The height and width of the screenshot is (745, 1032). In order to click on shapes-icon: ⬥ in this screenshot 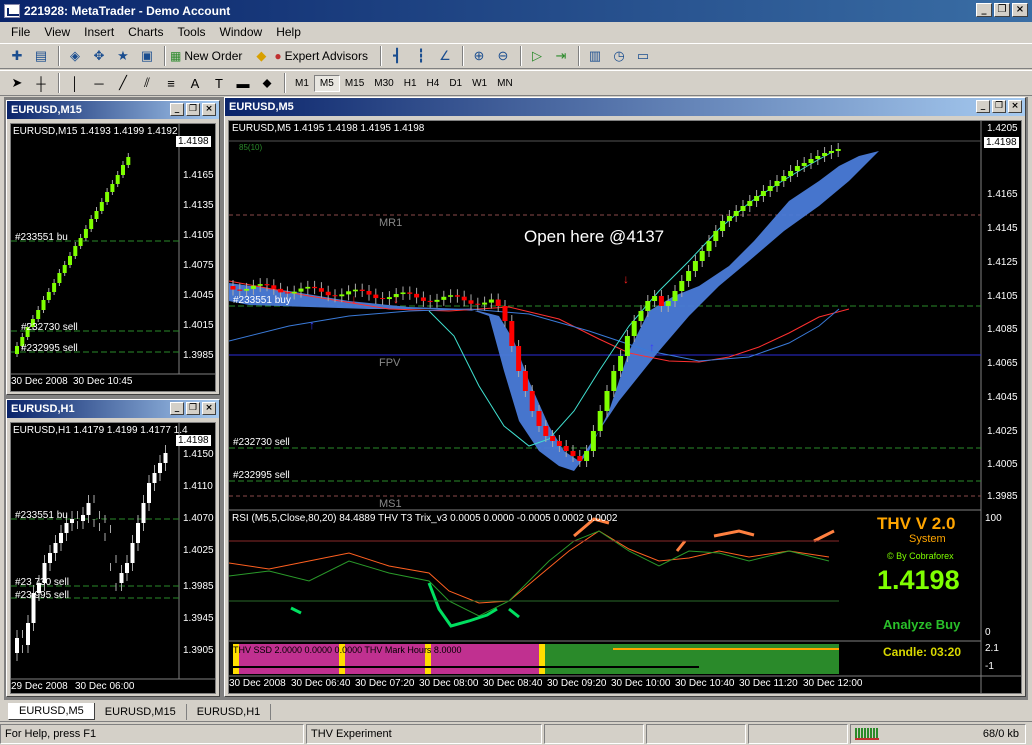, I will do `click(267, 83)`.